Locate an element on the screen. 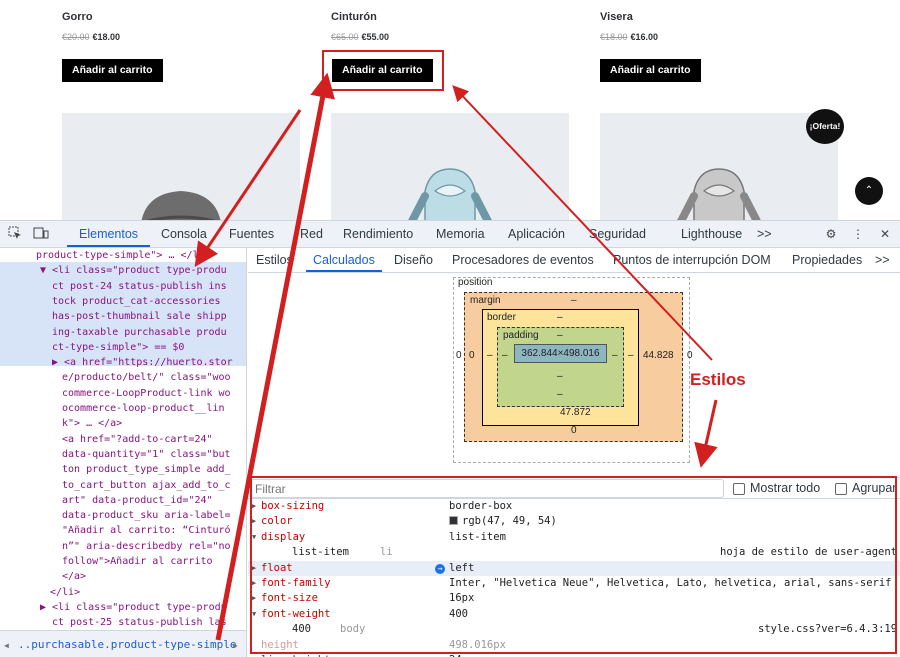 This screenshot has width=900, height=657. dom-line: data-product_sku aria-label= is located at coordinates (146, 515).